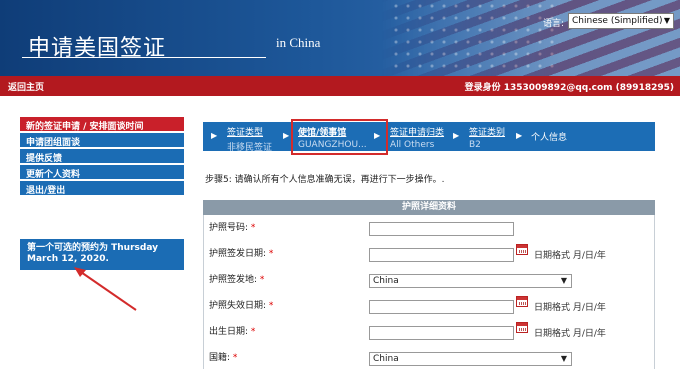  Describe the element at coordinates (340, 86) in the screenshot. I see `top-nav-bar: 返回主页 登录身份 1353009892@qq.com (89918295)` at that location.